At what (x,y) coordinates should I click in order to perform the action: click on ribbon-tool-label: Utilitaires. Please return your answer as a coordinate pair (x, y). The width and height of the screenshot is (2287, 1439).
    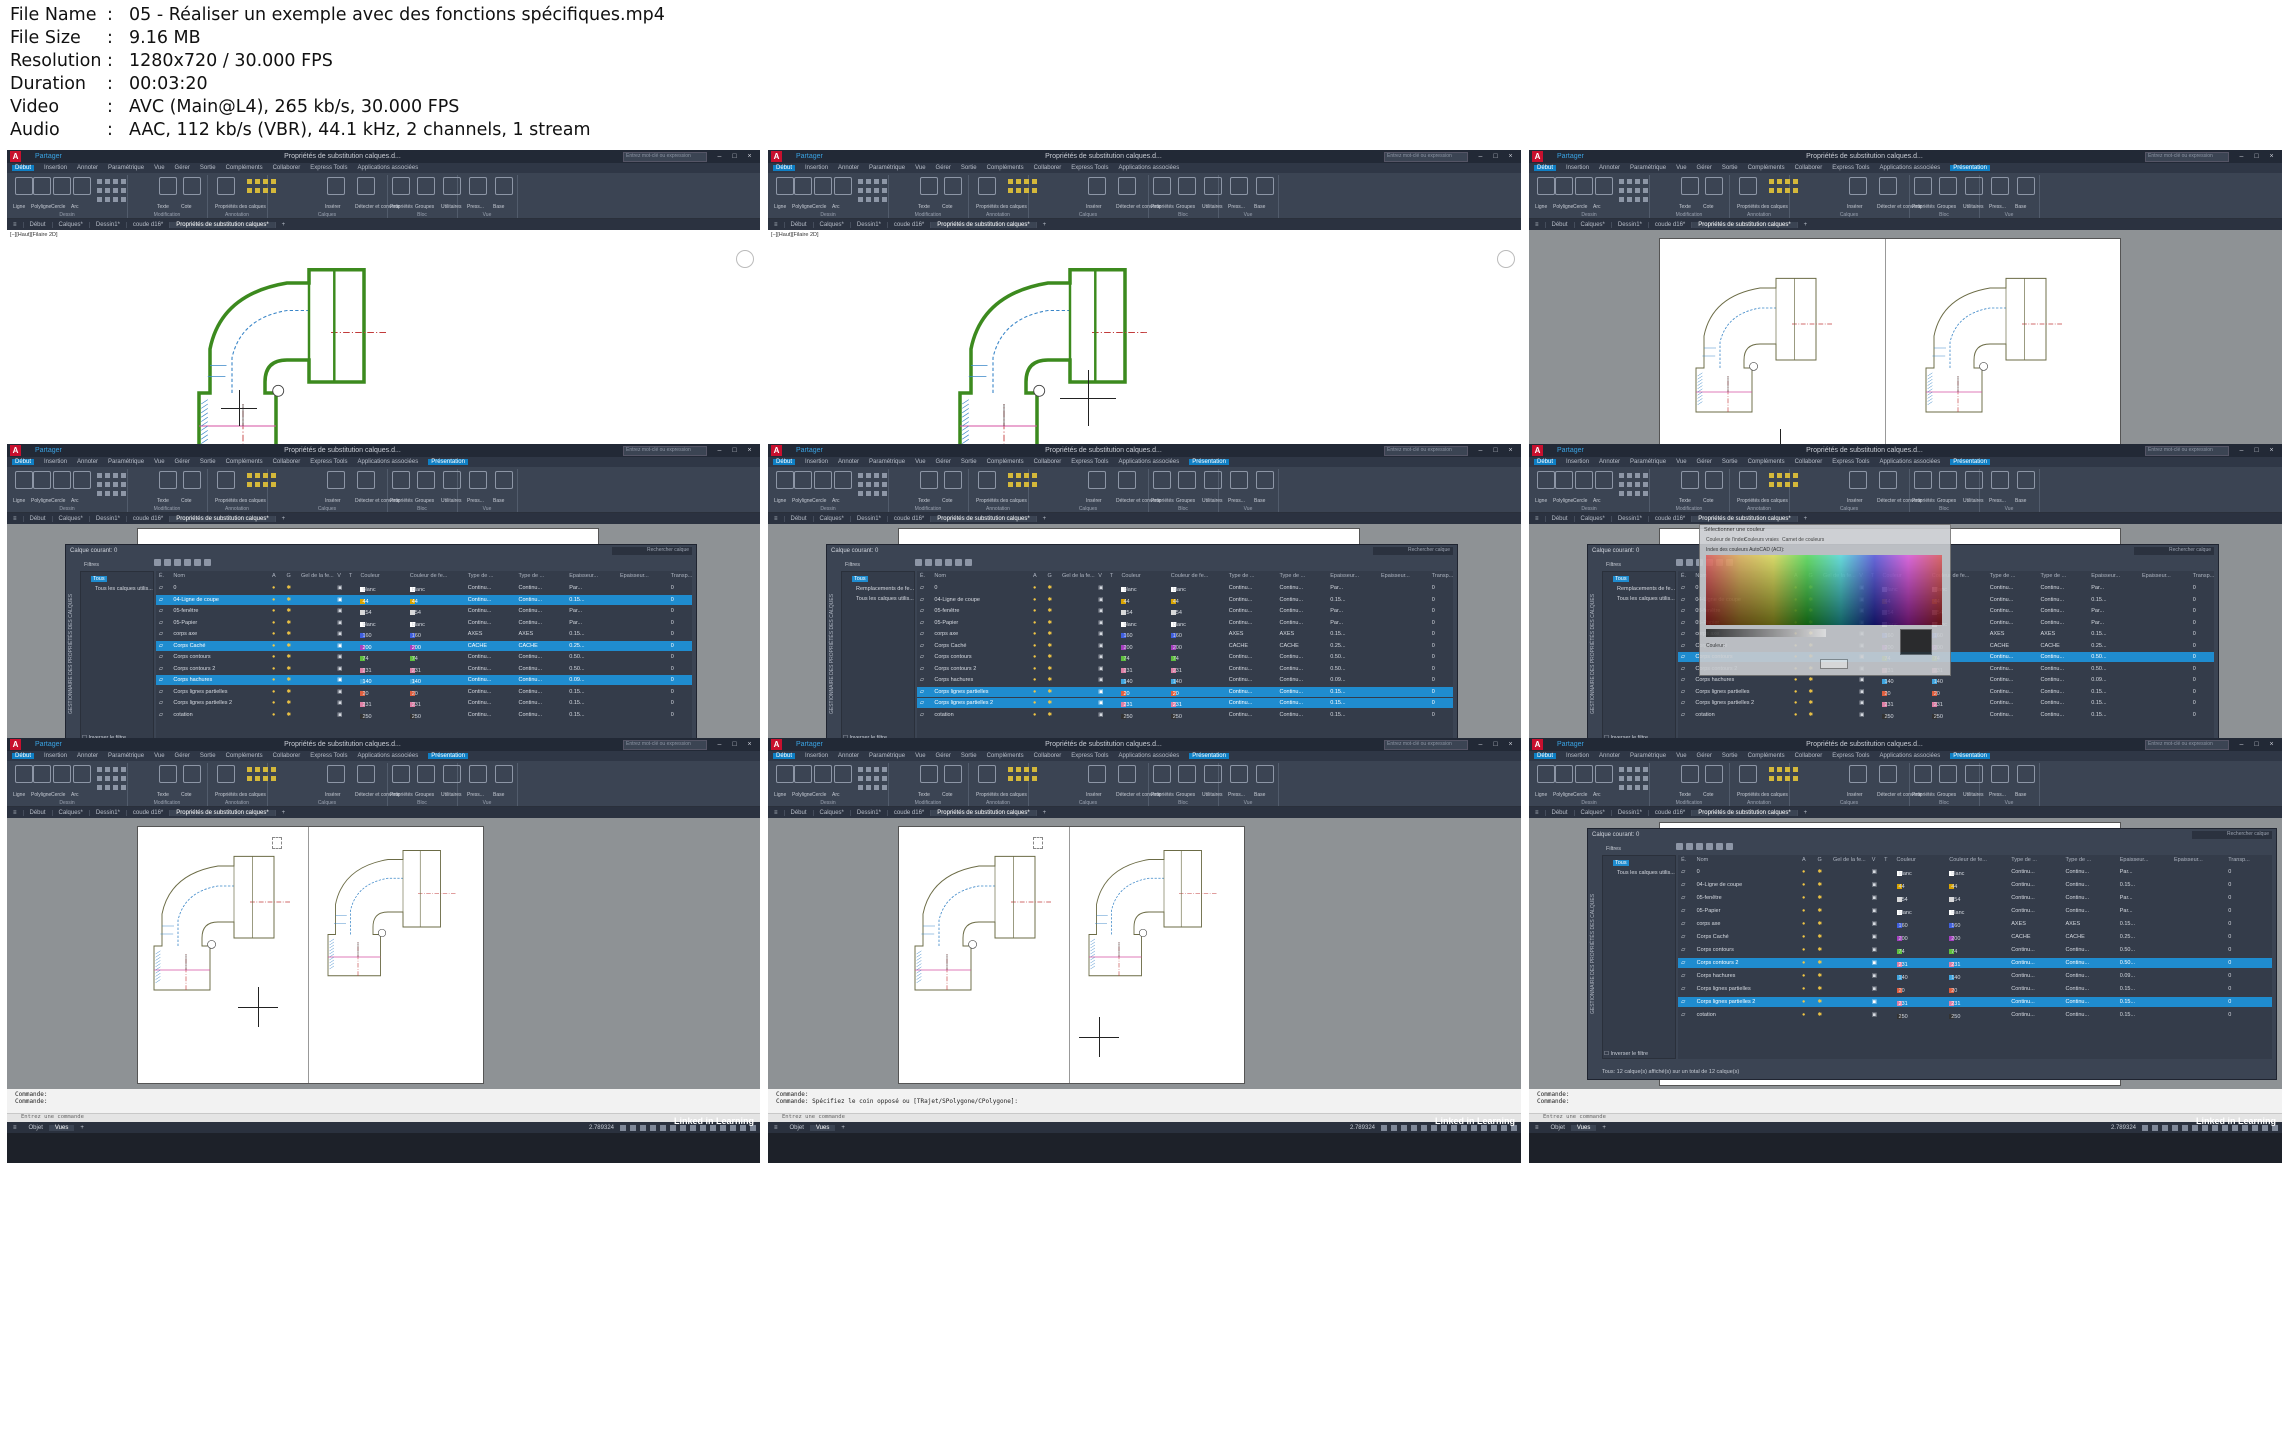
    Looking at the image, I should click on (451, 207).